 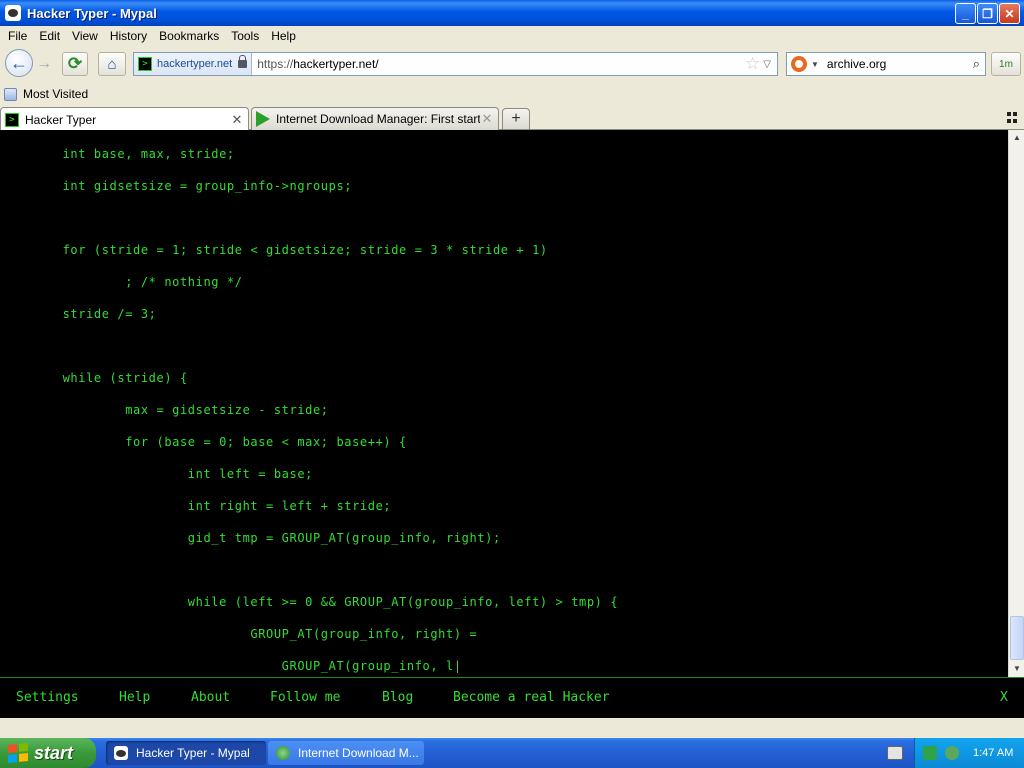 What do you see at coordinates (930, 753) in the screenshot?
I see `network-tray-icon` at bounding box center [930, 753].